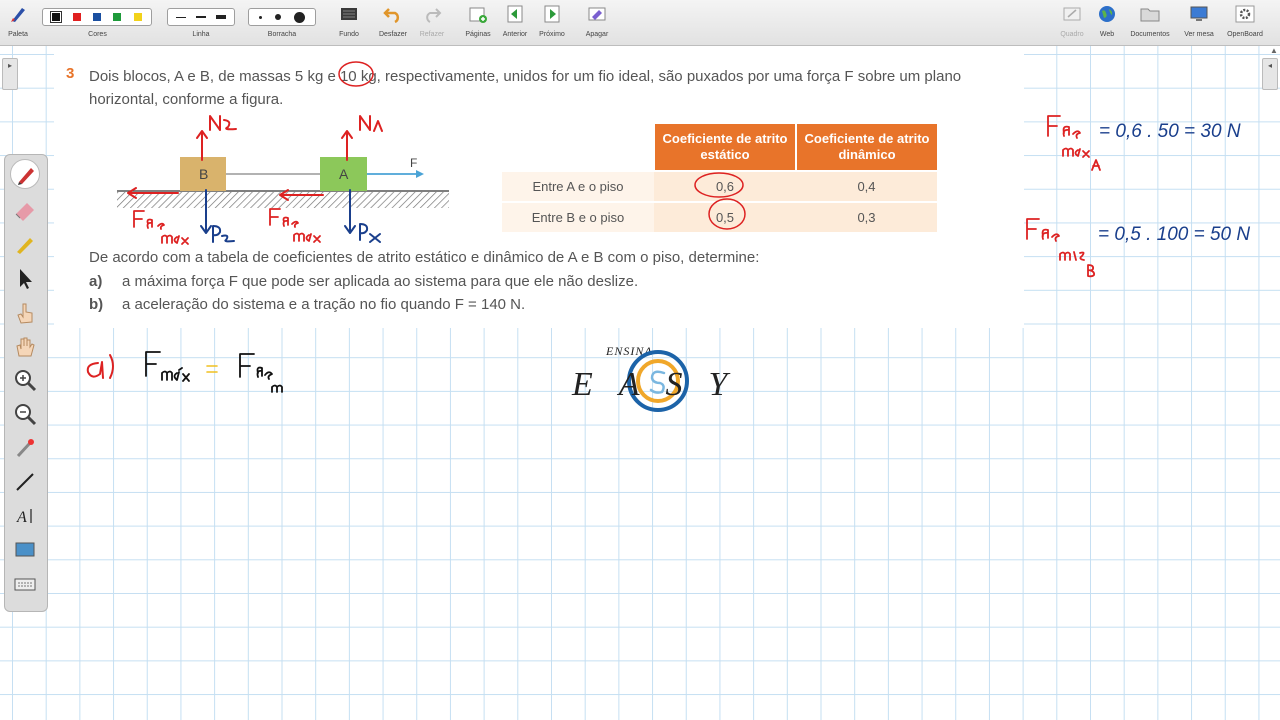 This screenshot has width=1280, height=720. What do you see at coordinates (1199, 13) in the screenshot?
I see `desktop-icon` at bounding box center [1199, 13].